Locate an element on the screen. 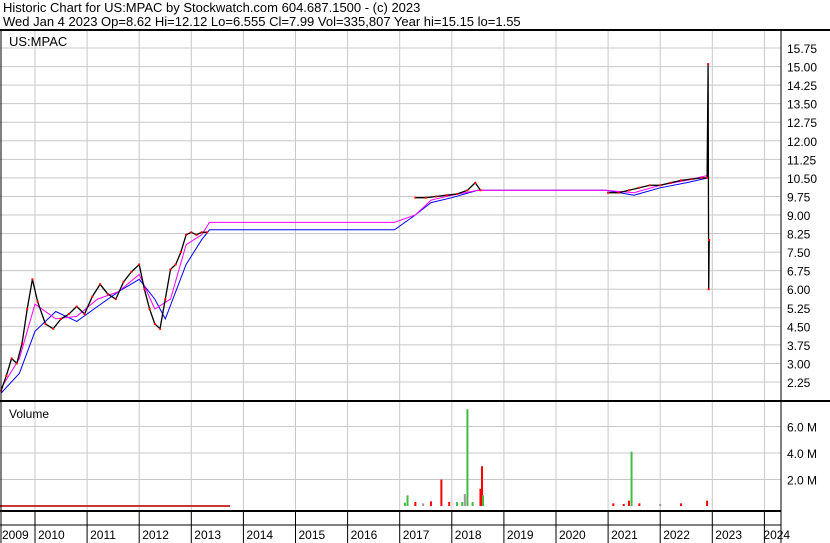 This screenshot has width=830, height=543. year-label: 2010 is located at coordinates (51, 535).